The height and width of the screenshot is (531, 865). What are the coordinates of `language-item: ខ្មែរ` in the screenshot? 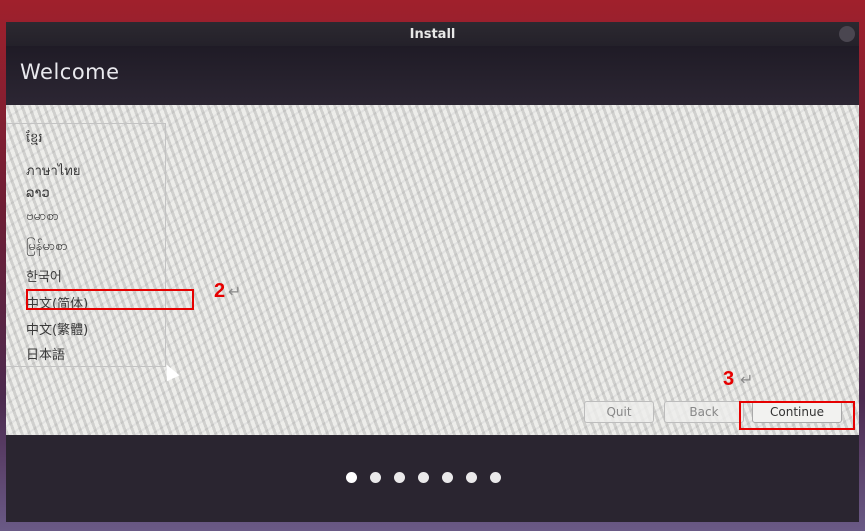 It's located at (34, 139).